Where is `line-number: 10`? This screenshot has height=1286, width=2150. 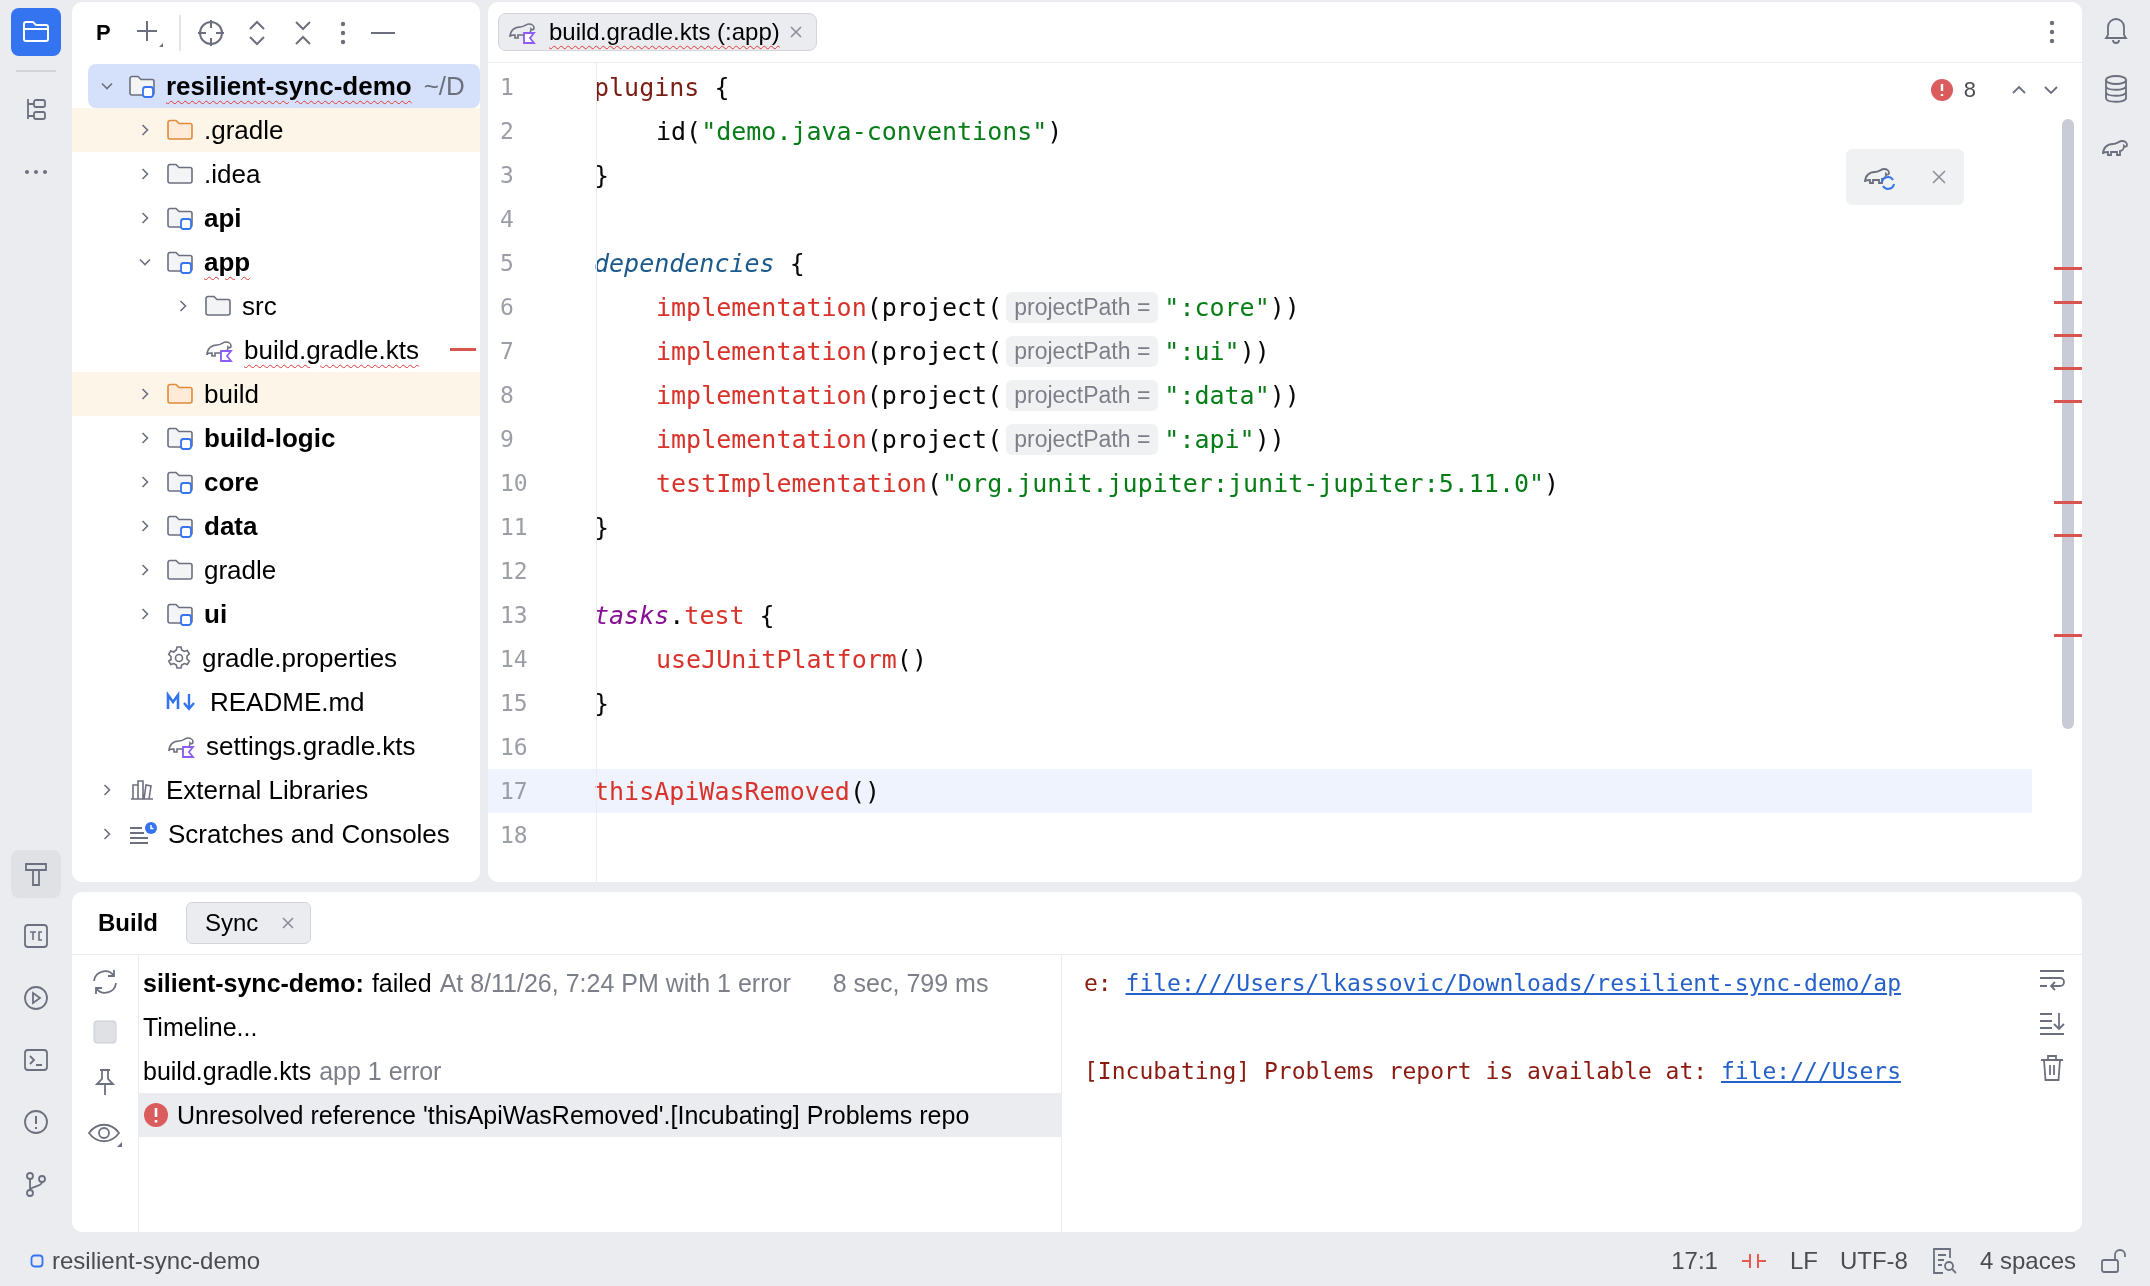 line-number: 10 is located at coordinates (514, 483).